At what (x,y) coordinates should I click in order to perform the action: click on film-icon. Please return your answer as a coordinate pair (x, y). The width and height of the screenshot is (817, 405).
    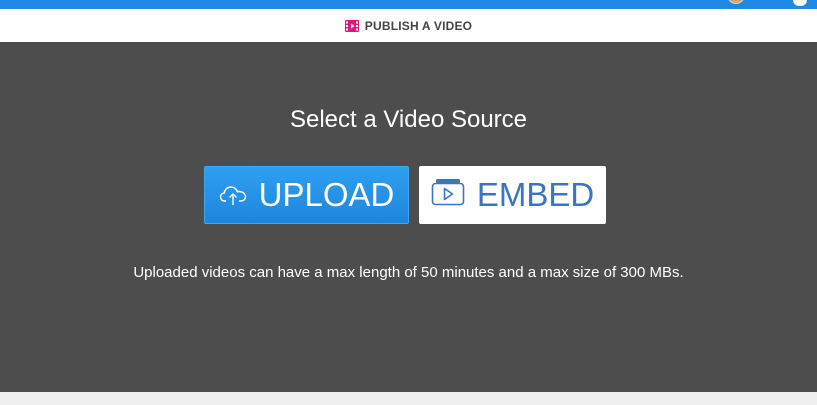
    Looking at the image, I should click on (351, 25).